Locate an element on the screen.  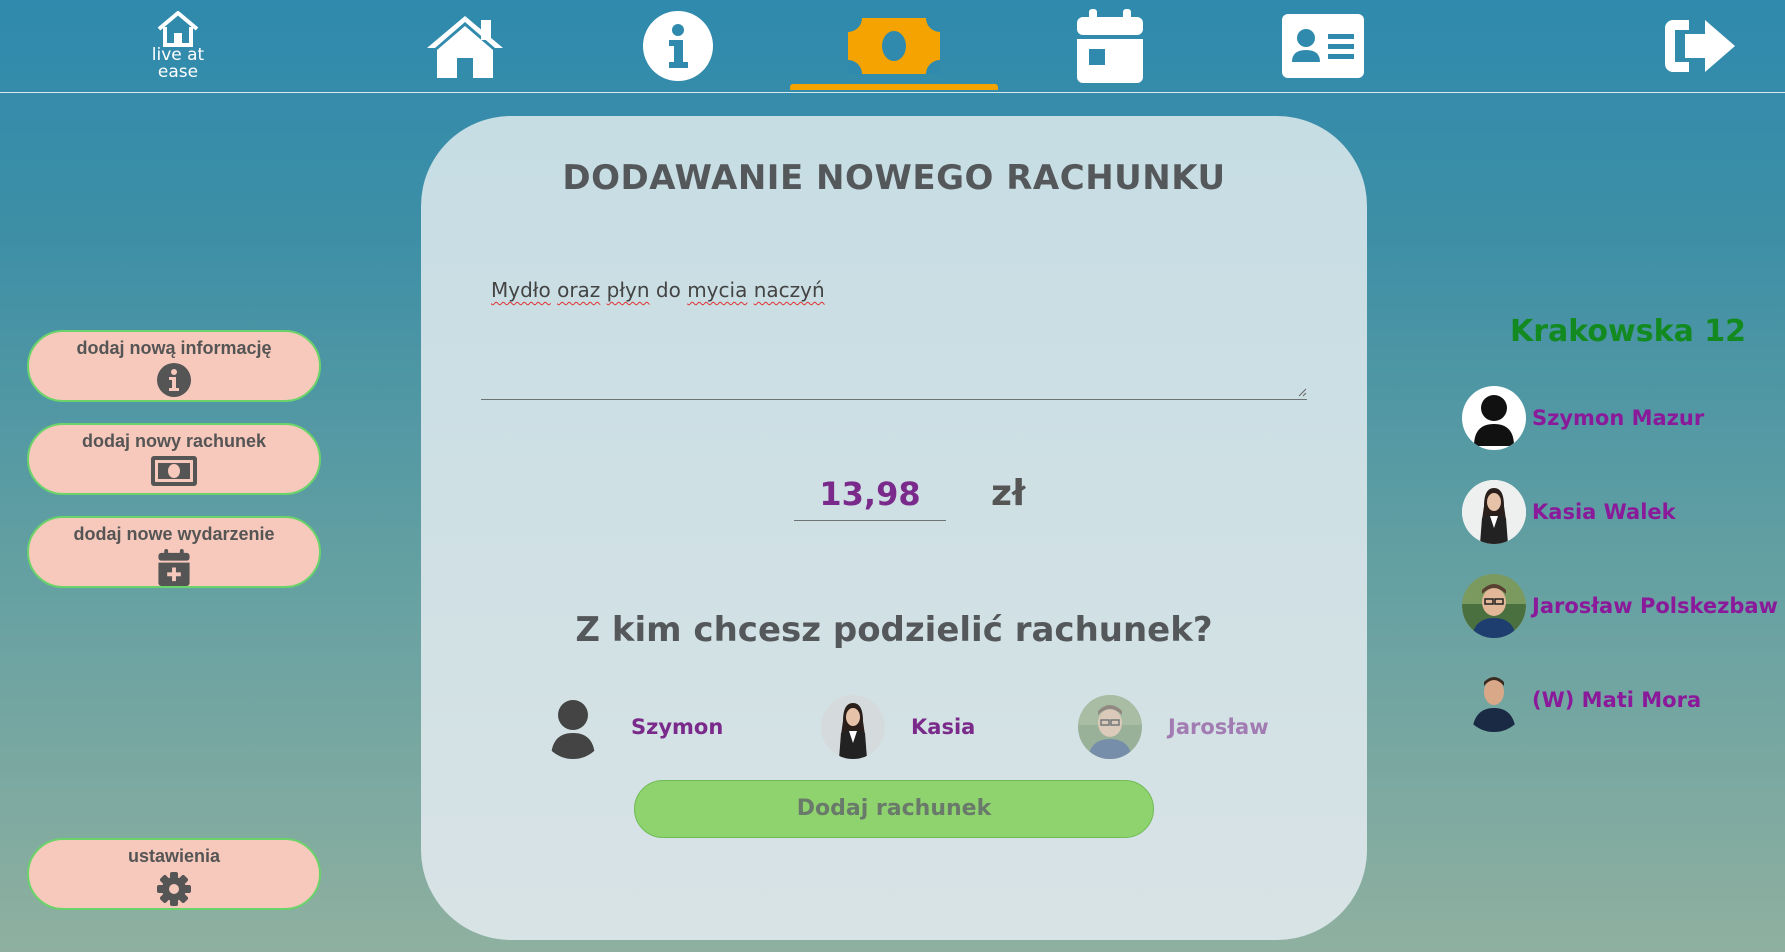
gear-icon is located at coordinates (174, 889).